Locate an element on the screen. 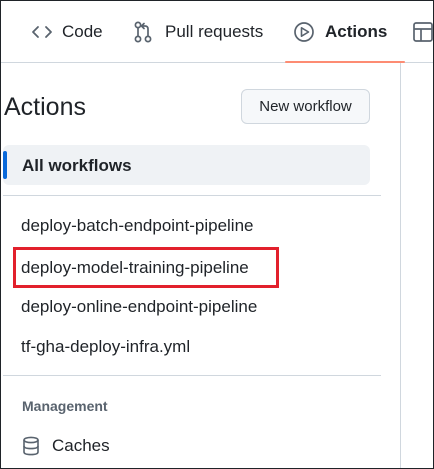  code-icon is located at coordinates (42, 32).